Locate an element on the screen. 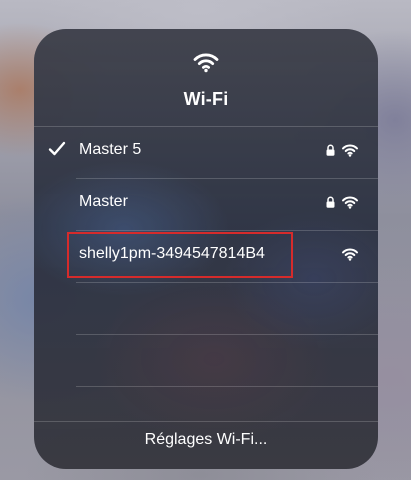  checkmark-icon is located at coordinates (57, 148).